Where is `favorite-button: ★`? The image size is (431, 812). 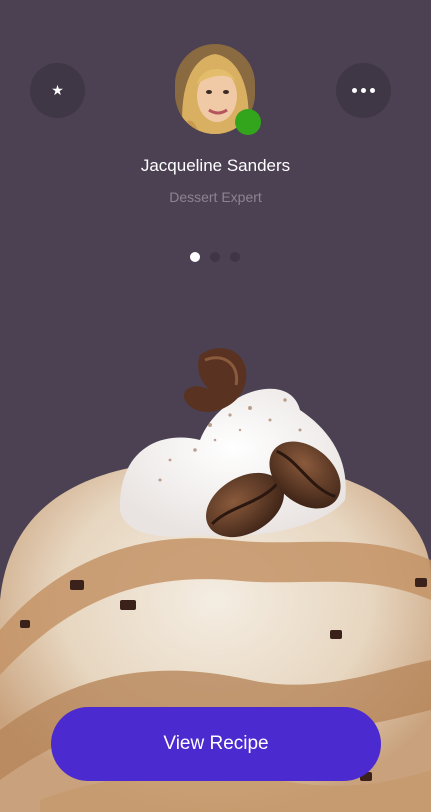
favorite-button: ★ is located at coordinates (57, 90).